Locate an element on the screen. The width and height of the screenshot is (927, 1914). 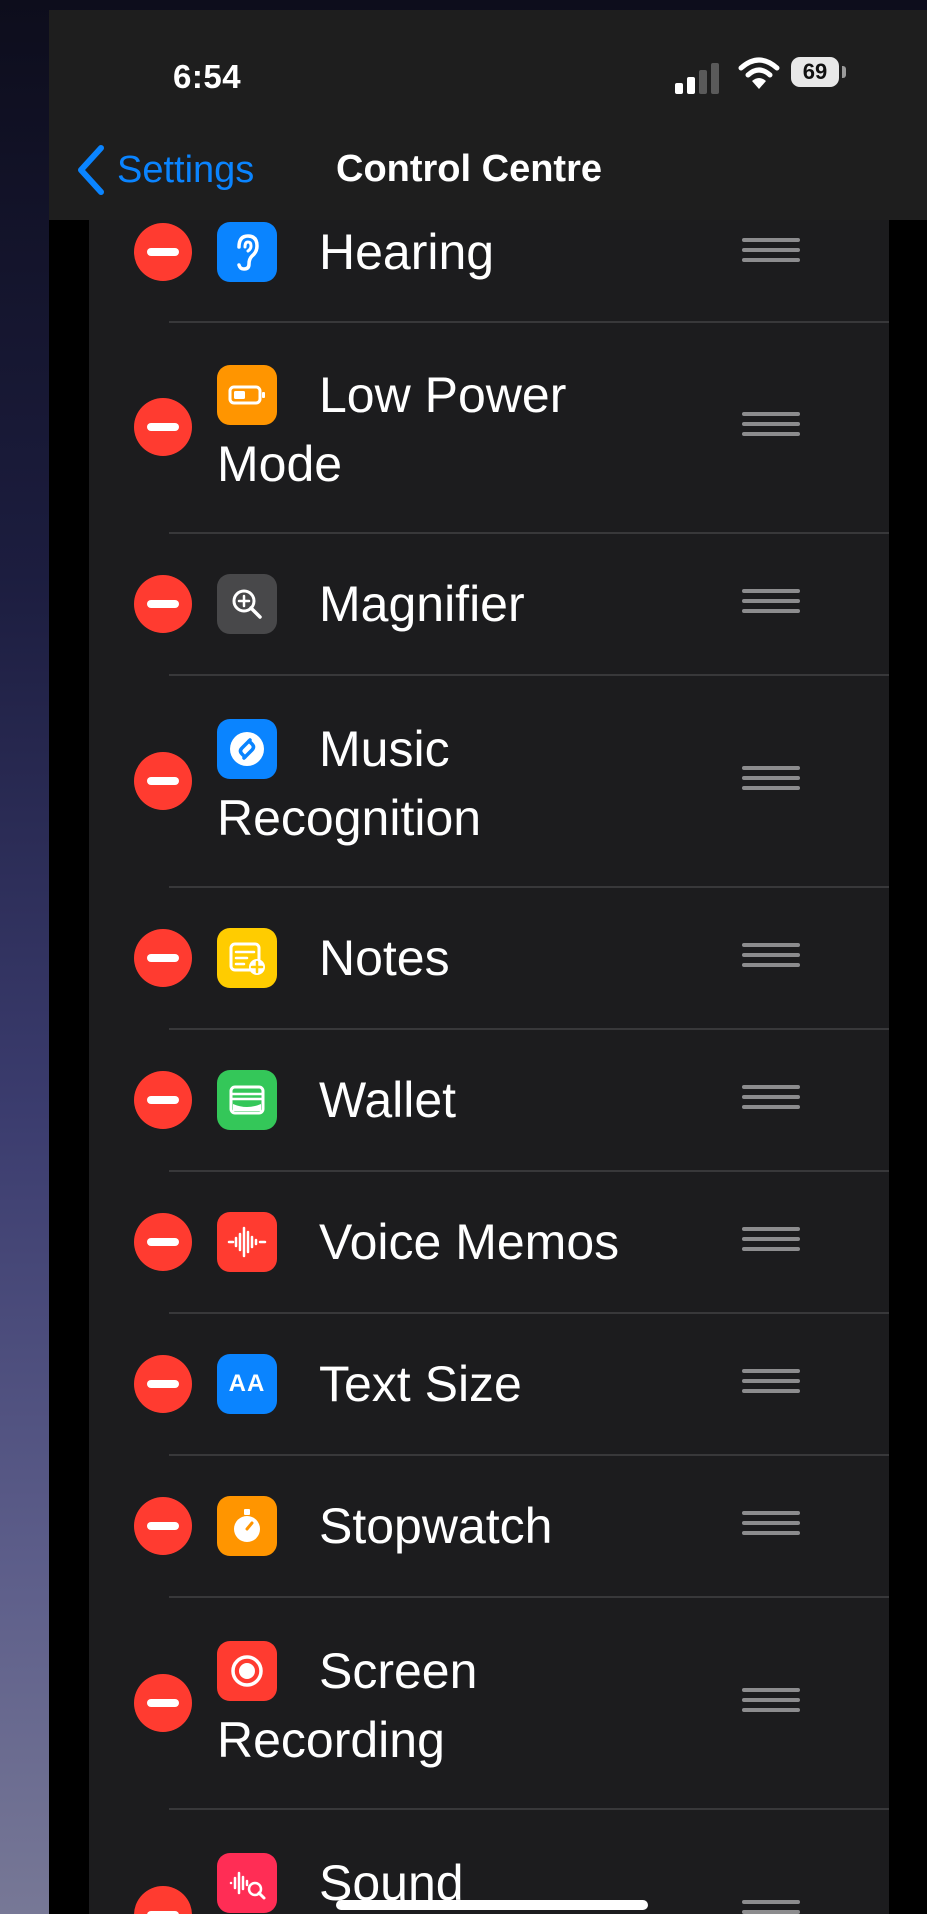
text-size-glyph: AA is located at coordinates (247, 1383).